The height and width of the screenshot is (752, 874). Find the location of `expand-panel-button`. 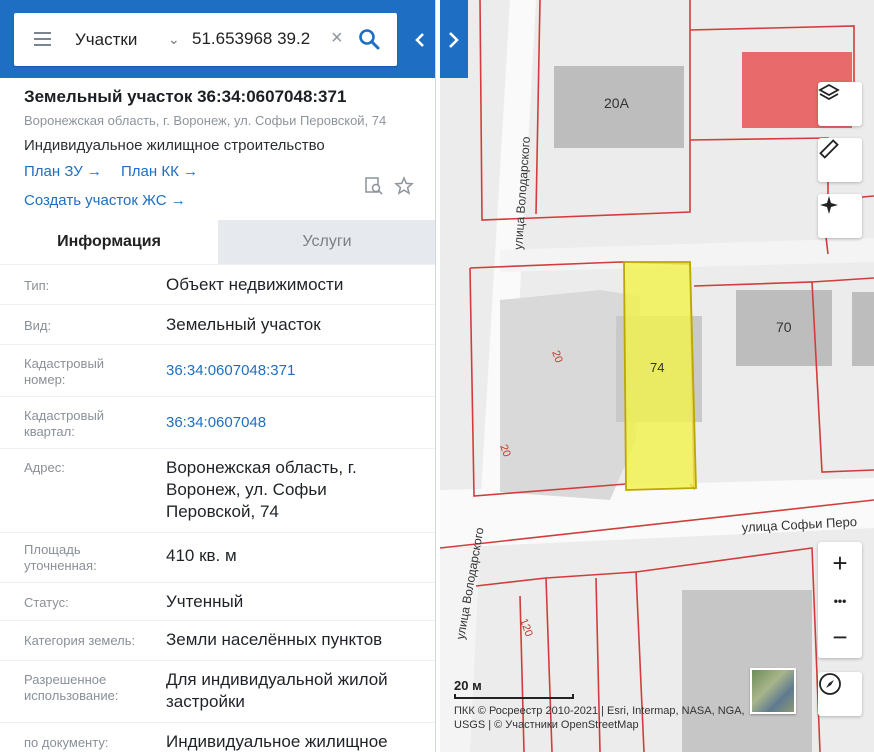

expand-panel-button is located at coordinates (454, 39).